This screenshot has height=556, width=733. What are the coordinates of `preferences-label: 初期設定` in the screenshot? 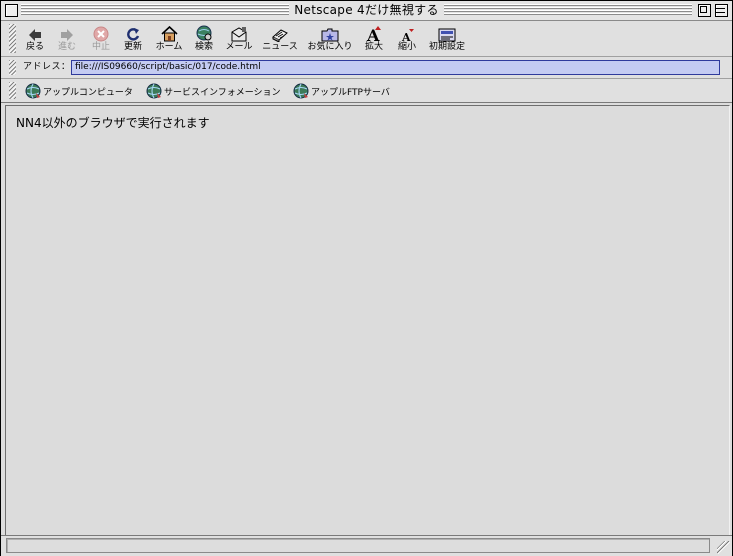 It's located at (446, 47).